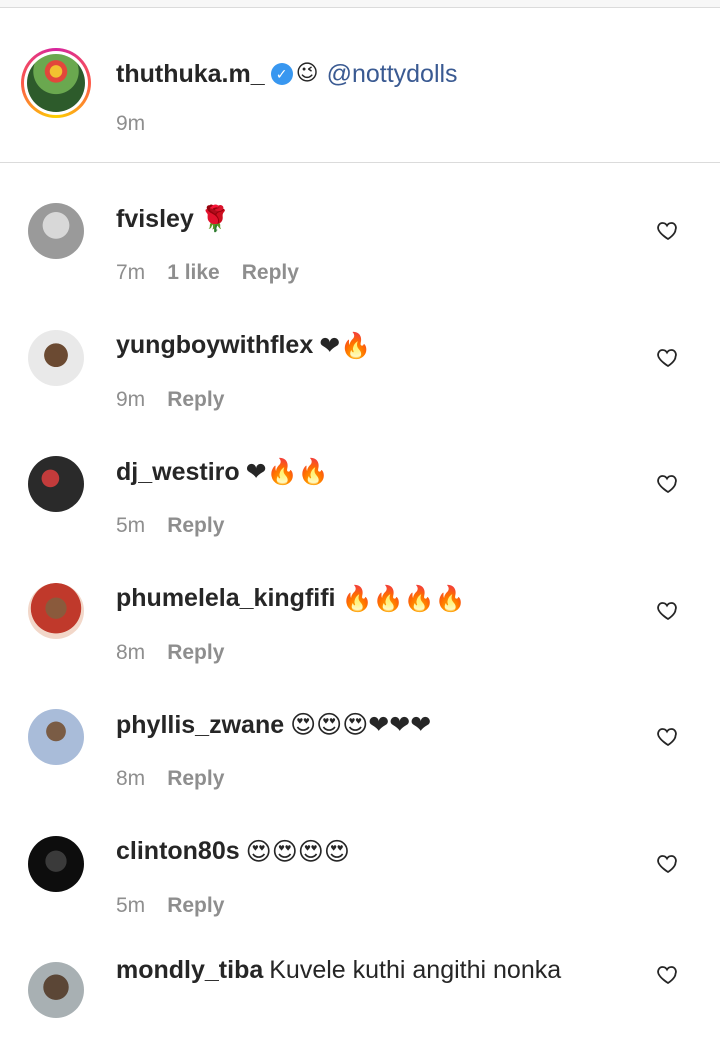 This screenshot has height=1049, width=720. Describe the element at coordinates (225, 598) in the screenshot. I see `comment-username: phumelela_kingfifi` at that location.